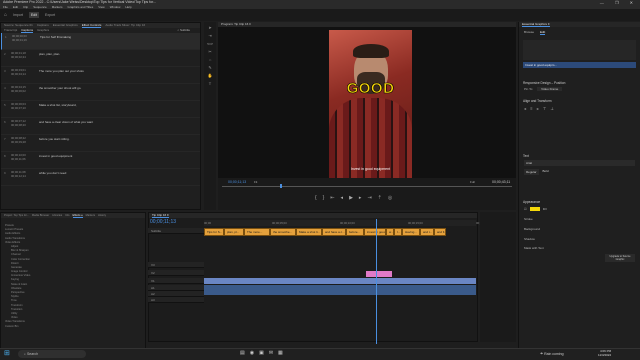 The image size is (640, 360). What do you see at coordinates (163, 222) in the screenshot?
I see `timeline-timecode: 00;00;11;13` at bounding box center [163, 222].